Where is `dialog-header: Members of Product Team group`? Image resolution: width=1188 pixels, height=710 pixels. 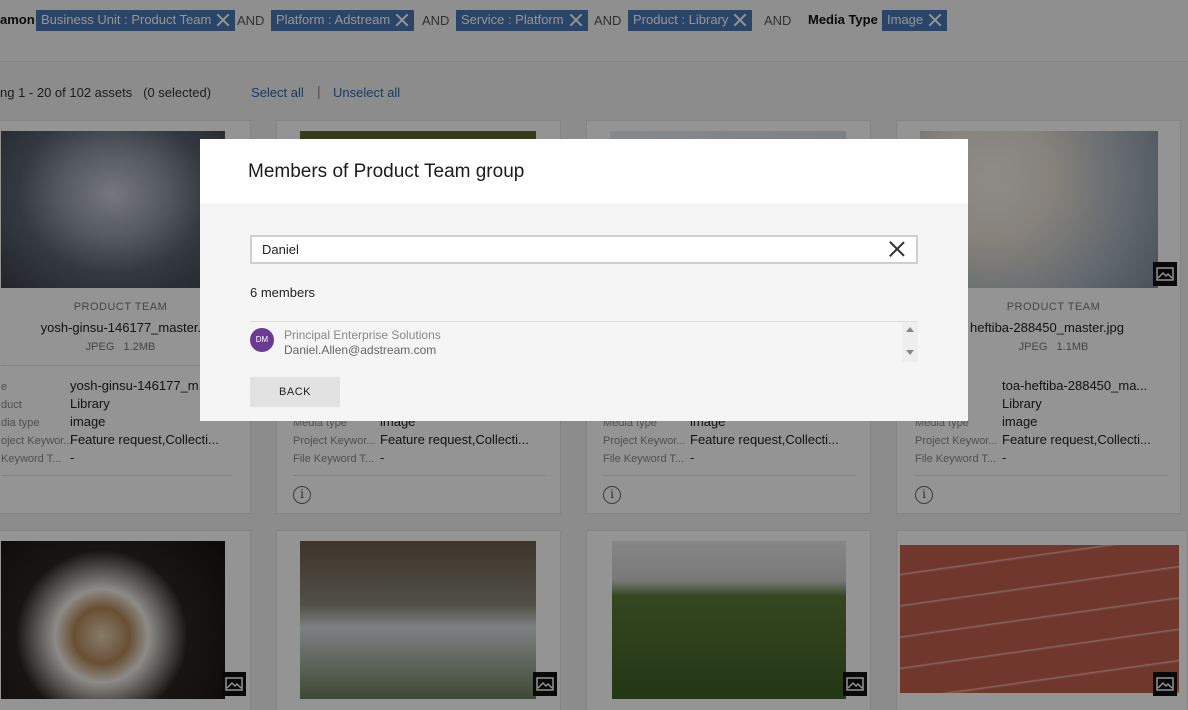
dialog-header: Members of Product Team group is located at coordinates (584, 171).